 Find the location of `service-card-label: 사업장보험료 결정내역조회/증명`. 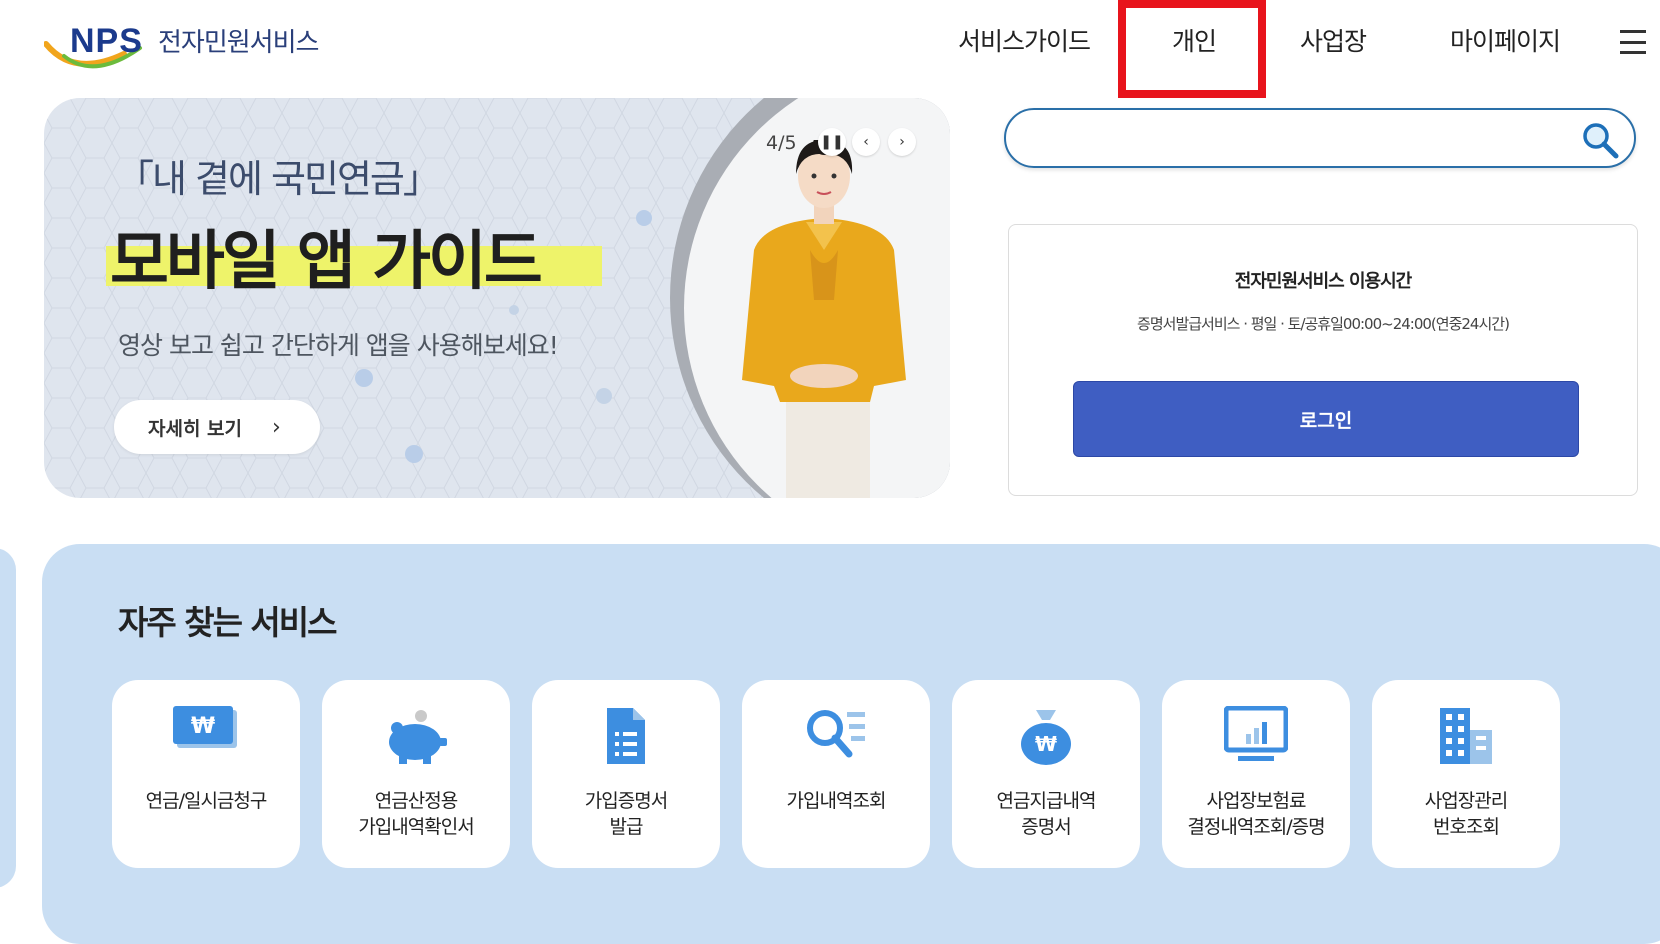

service-card-label: 사업장보험료 결정내역조회/증명 is located at coordinates (1256, 814).